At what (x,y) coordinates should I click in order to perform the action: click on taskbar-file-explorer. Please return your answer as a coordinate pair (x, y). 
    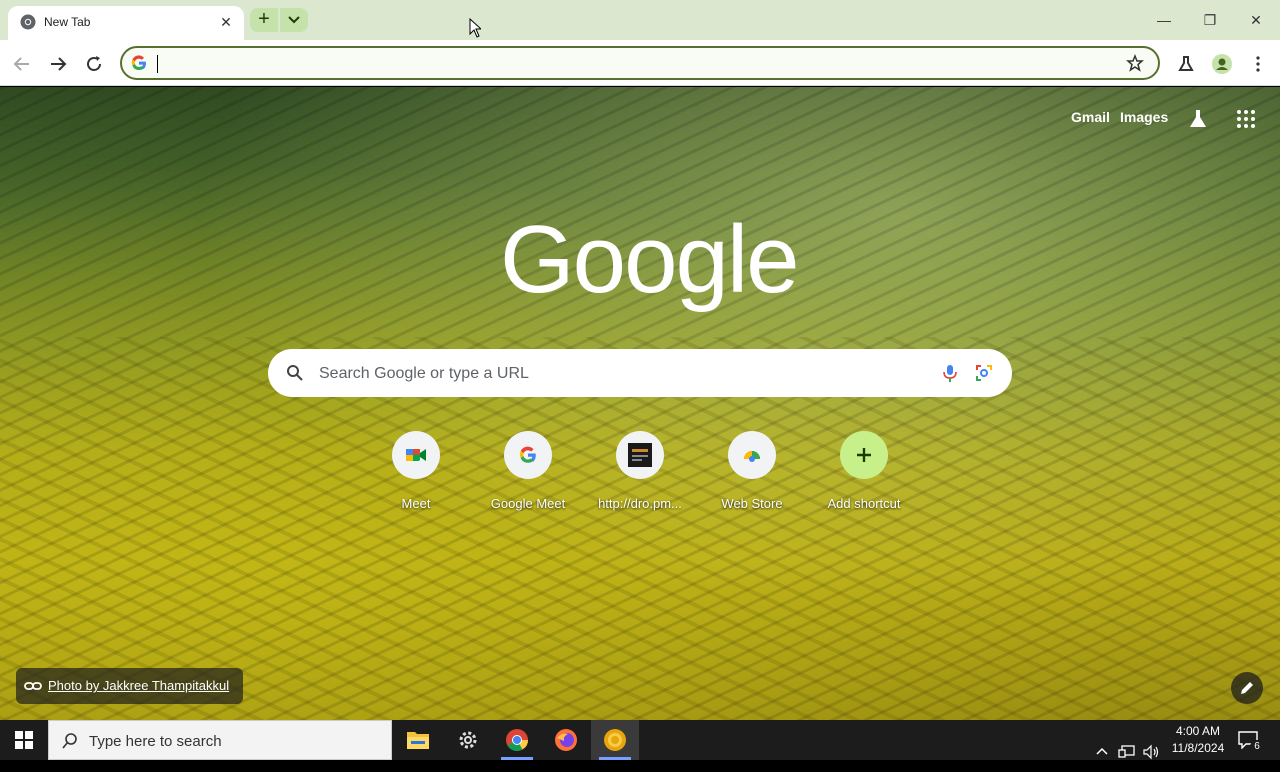
    Looking at the image, I should click on (418, 740).